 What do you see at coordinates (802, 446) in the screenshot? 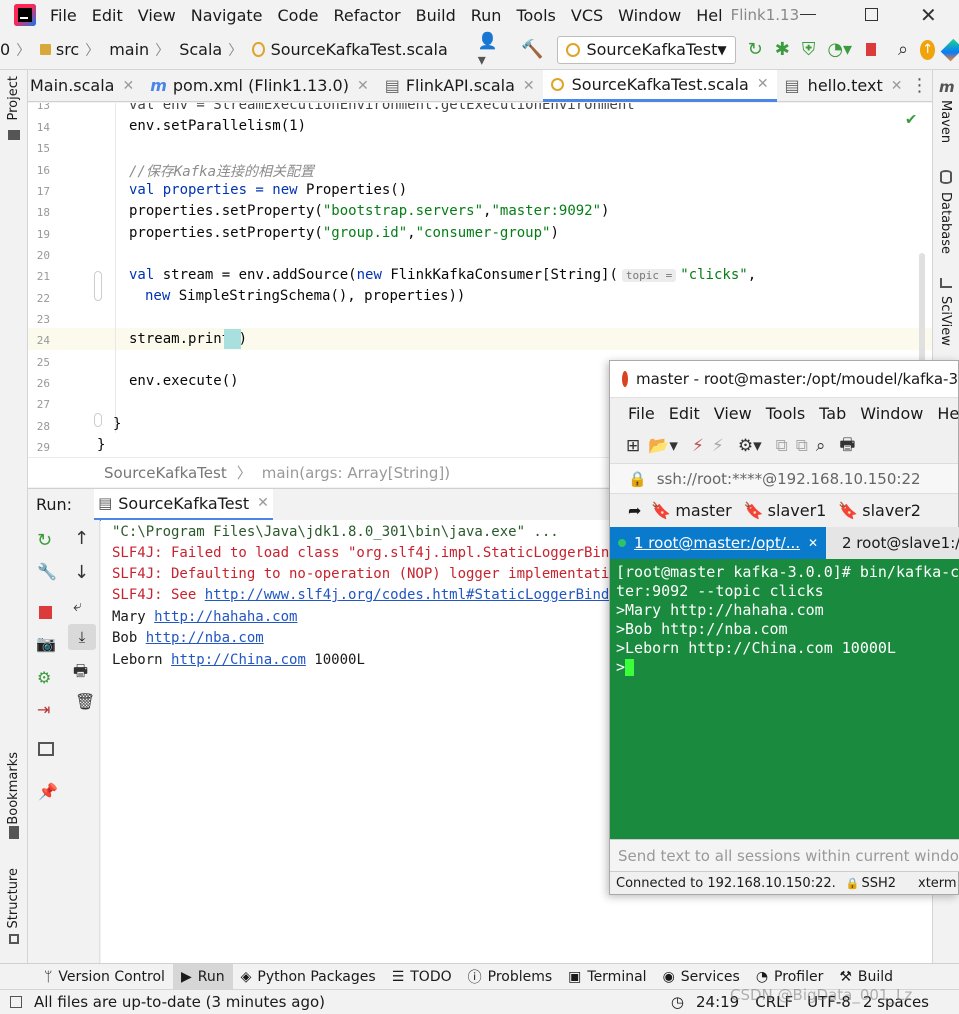
I see `paste-icon: ⧉` at bounding box center [802, 446].